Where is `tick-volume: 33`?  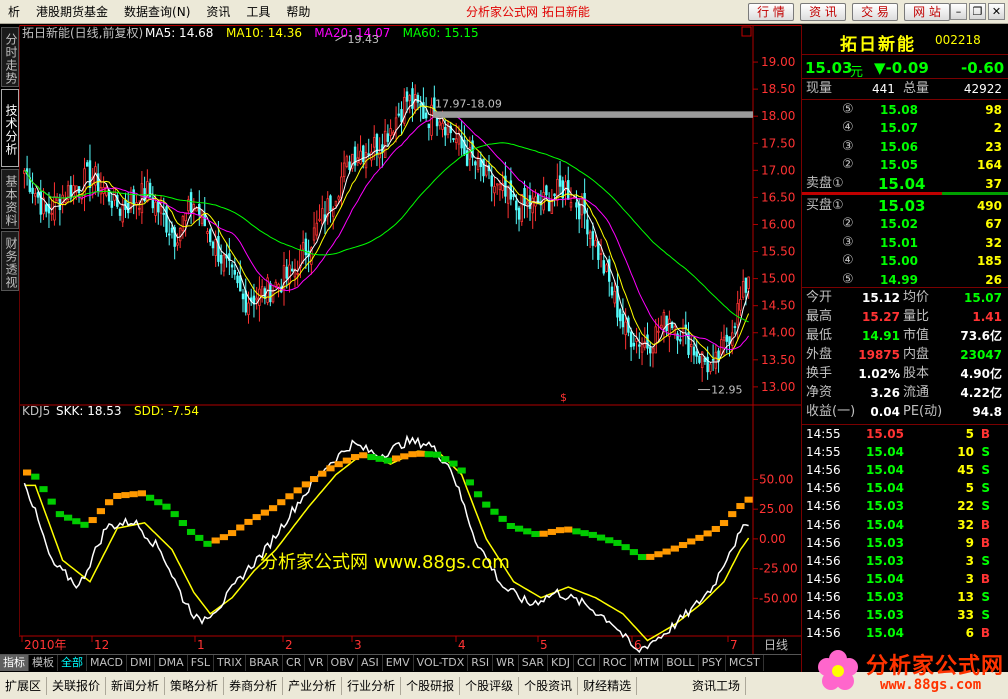 tick-volume: 33 is located at coordinates (965, 615).